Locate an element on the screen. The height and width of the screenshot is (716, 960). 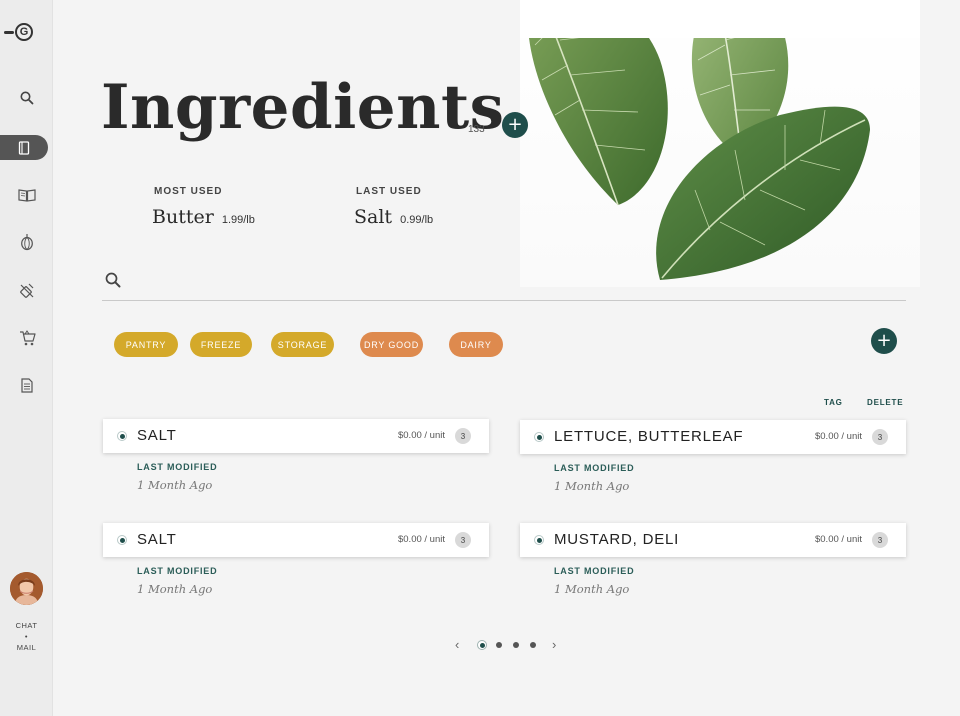
mail-link: MAIL is located at coordinates (26, 647).